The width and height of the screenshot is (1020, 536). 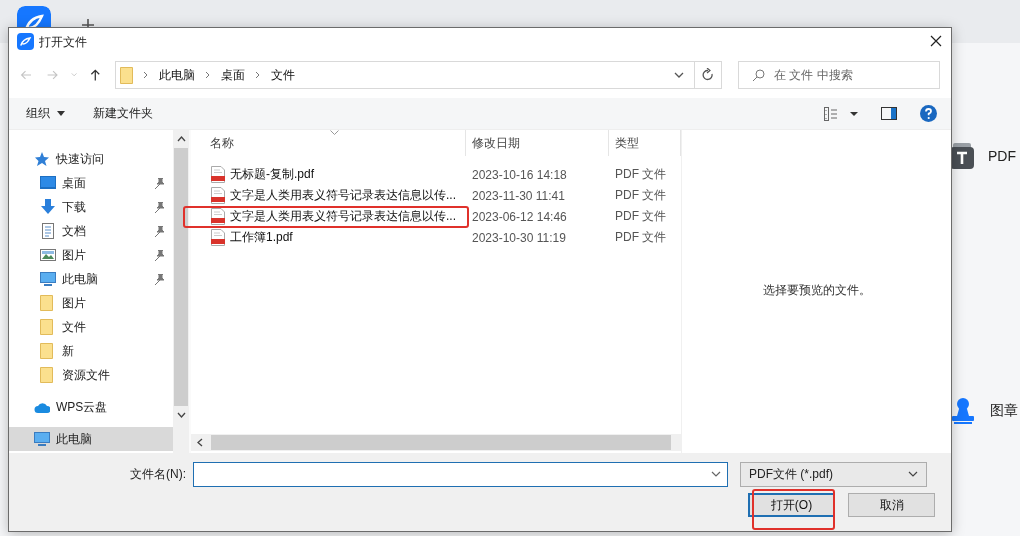 What do you see at coordinates (334, 132) in the screenshot?
I see `sort-caret-icon` at bounding box center [334, 132].